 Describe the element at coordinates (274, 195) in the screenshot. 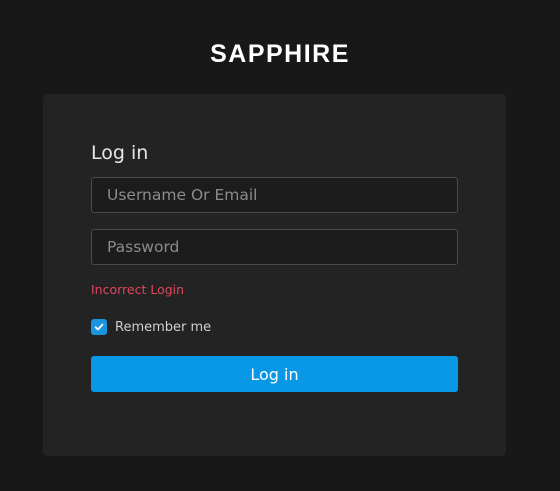

I see `username-input` at that location.